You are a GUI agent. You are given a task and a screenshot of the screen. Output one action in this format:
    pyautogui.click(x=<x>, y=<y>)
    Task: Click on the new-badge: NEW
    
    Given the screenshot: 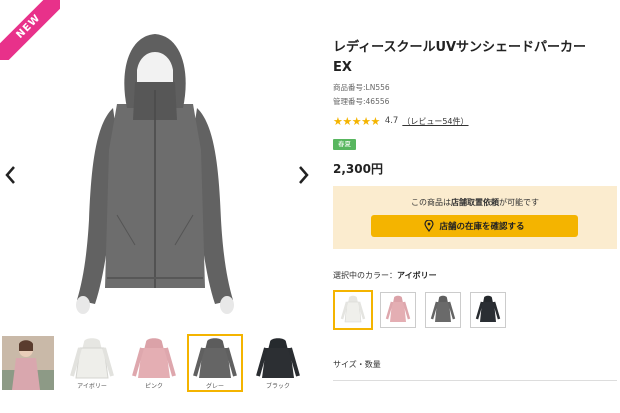 What is the action you would take?
    pyautogui.click(x=30, y=30)
    